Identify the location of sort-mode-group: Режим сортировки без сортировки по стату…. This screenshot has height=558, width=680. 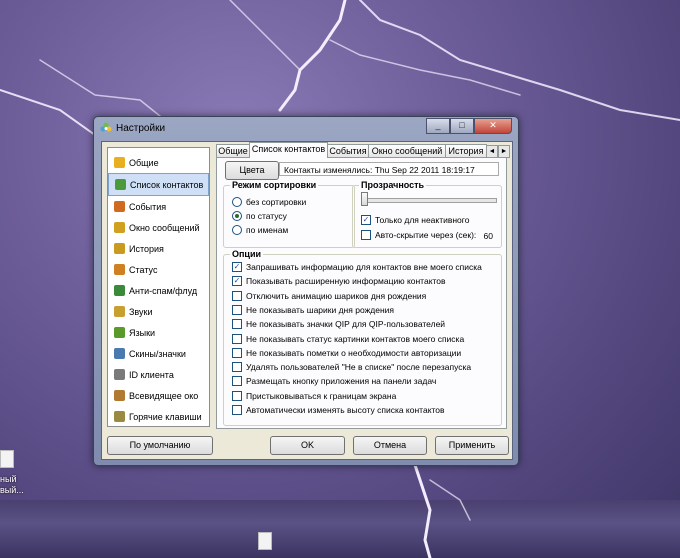
(289, 214).